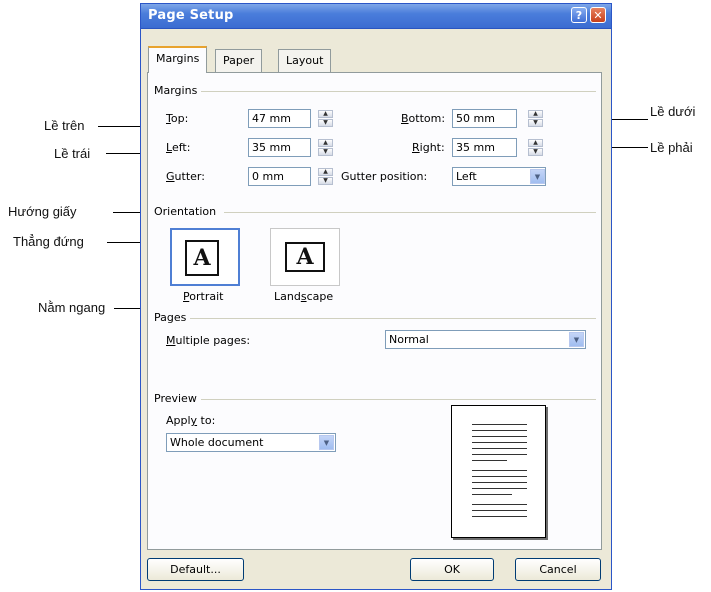 The height and width of the screenshot is (592, 711). I want to click on top-margin-input: 47 mm, so click(279, 118).